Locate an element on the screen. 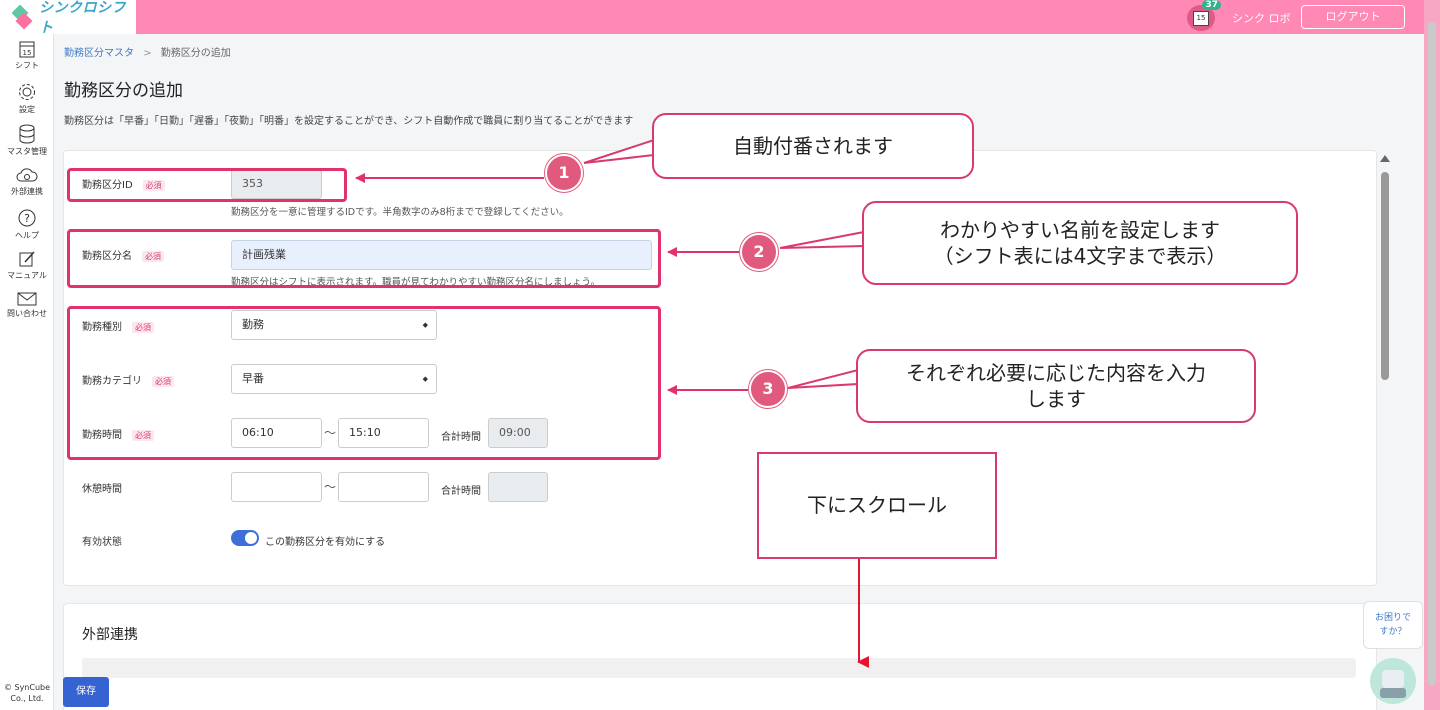 The width and height of the screenshot is (1440, 710). callout-2: わかりやすい名前を設定します （シフト表には4文字まで表示） is located at coordinates (1080, 243).